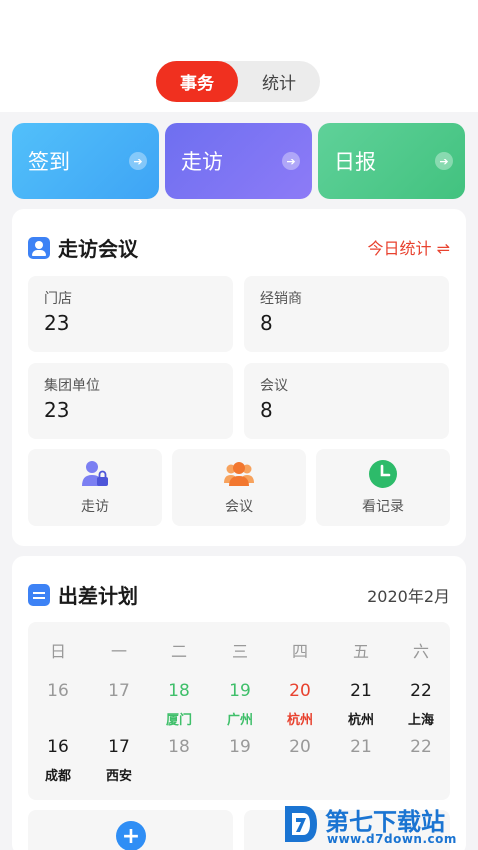 The height and width of the screenshot is (850, 478). Describe the element at coordinates (408, 595) in the screenshot. I see `month-label: 2020年2月` at that location.